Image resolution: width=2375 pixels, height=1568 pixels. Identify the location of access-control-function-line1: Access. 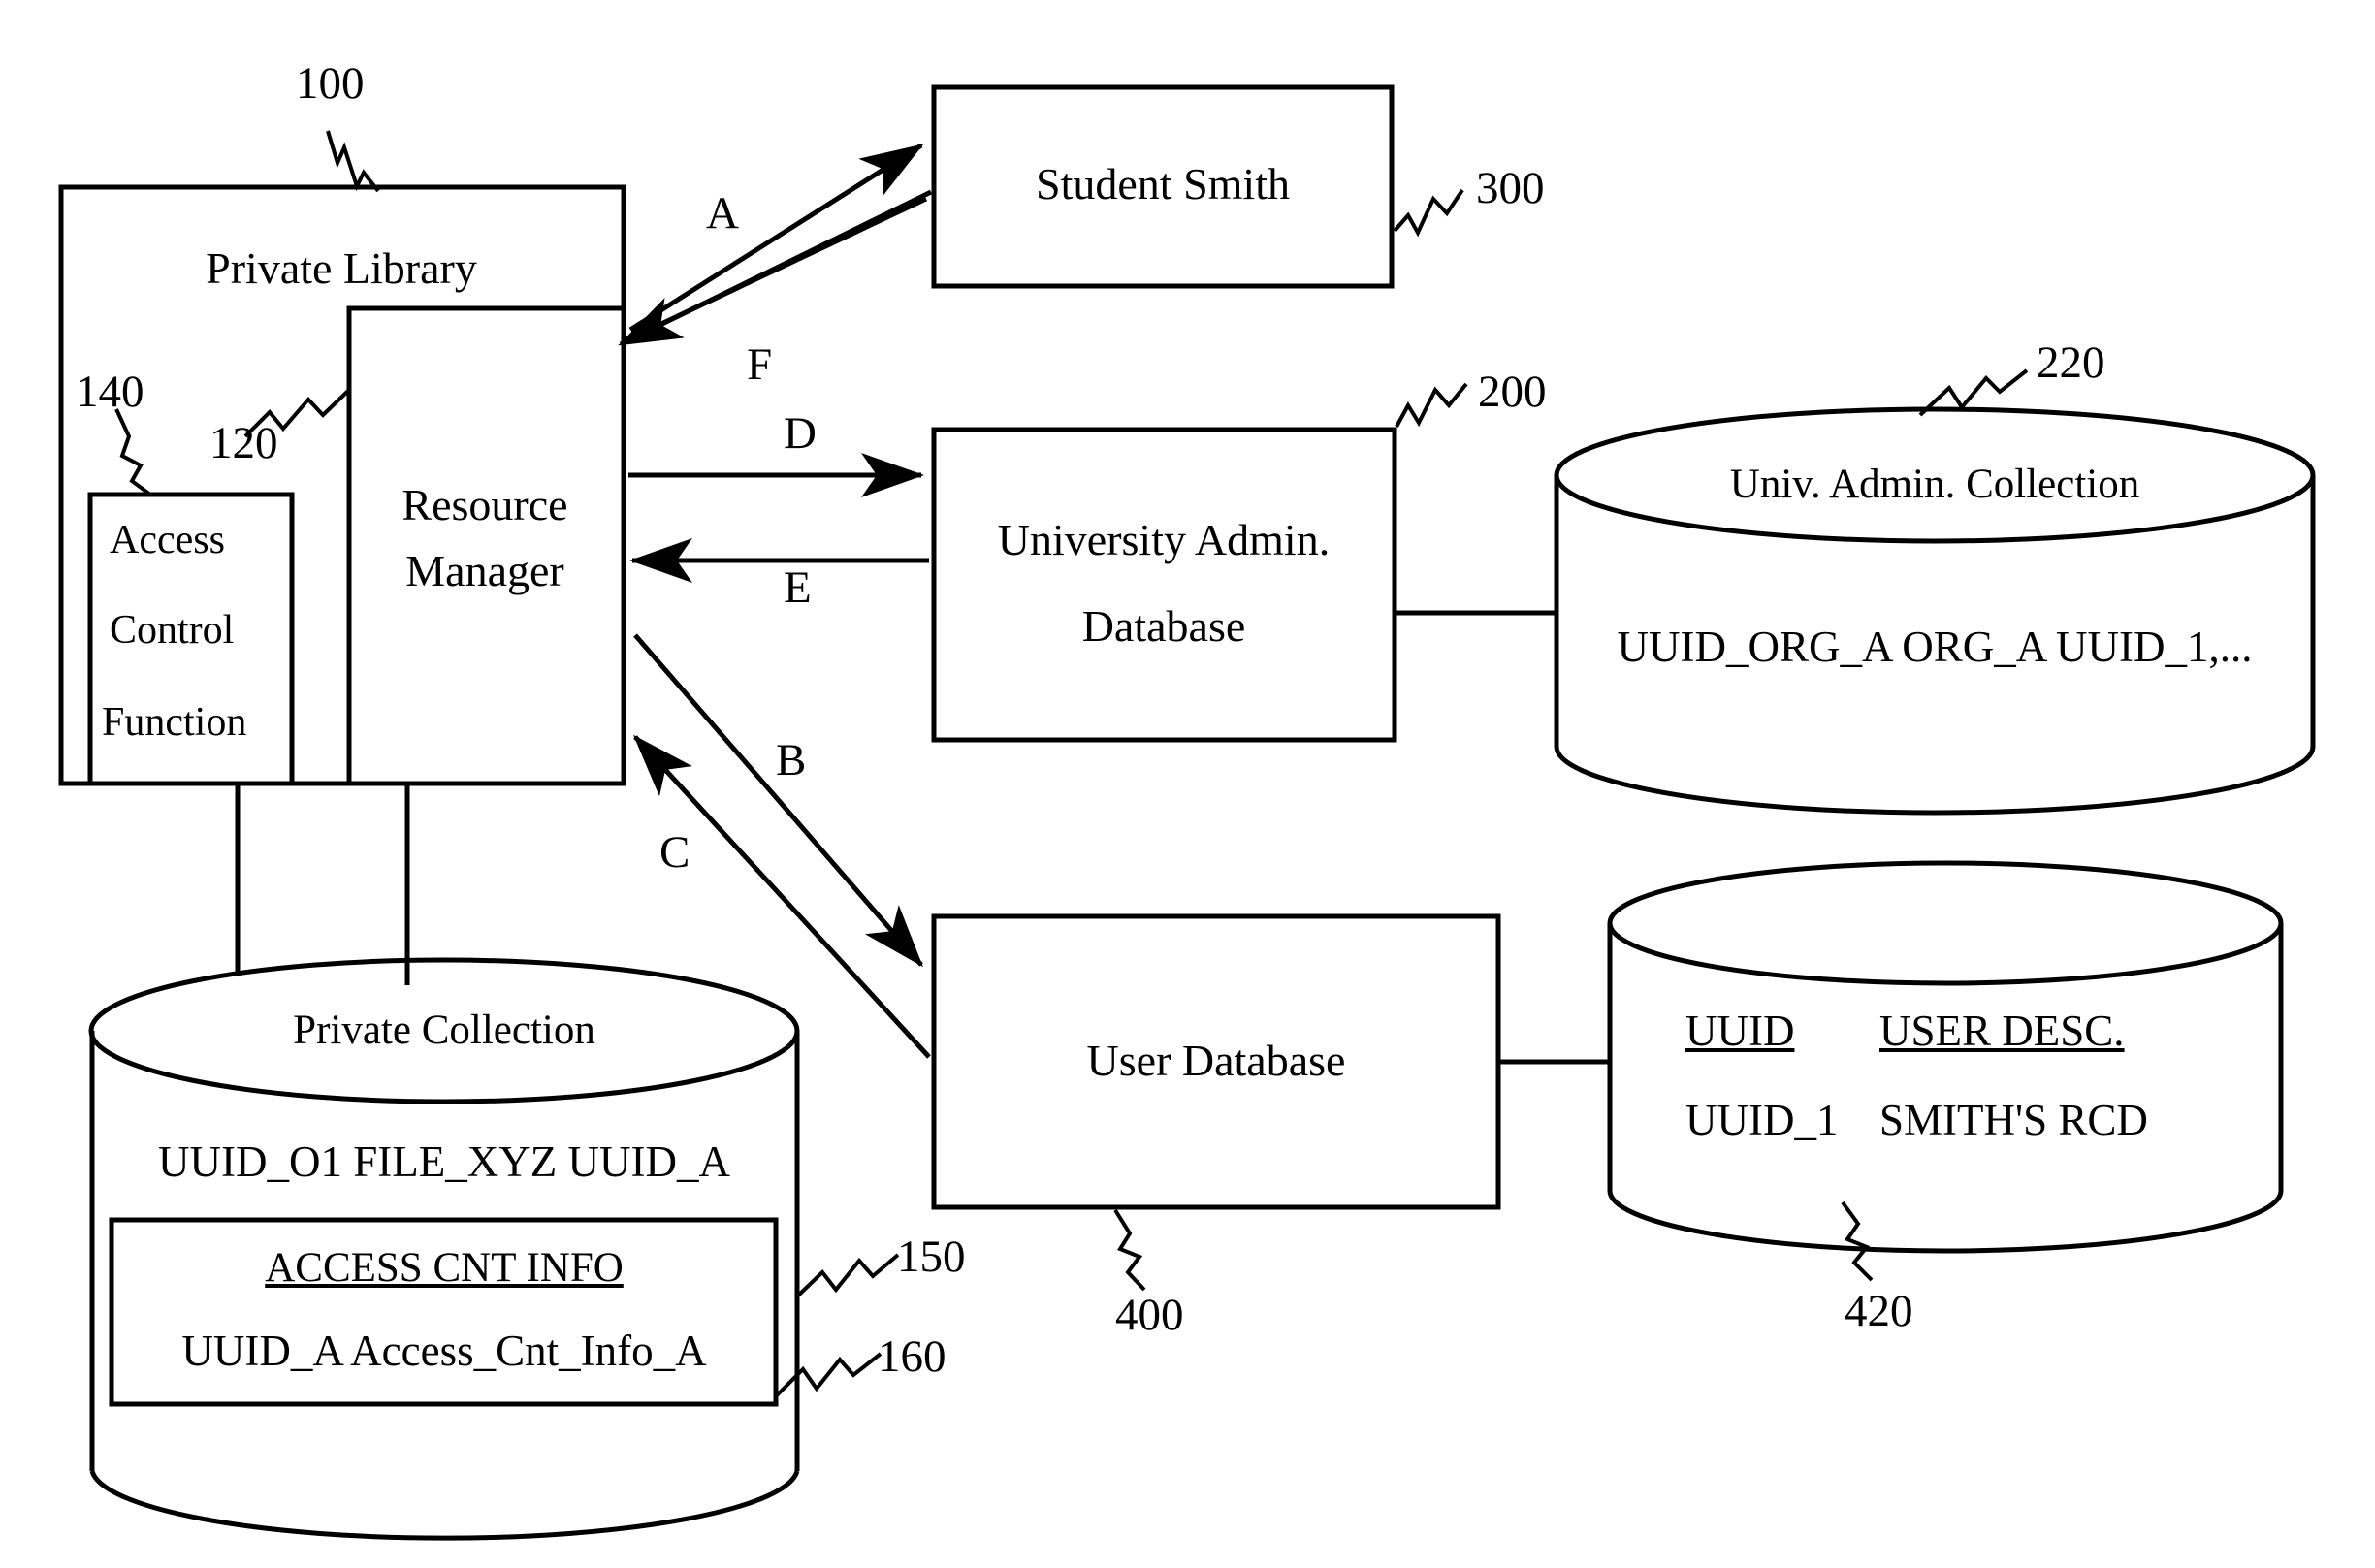
(167, 540).